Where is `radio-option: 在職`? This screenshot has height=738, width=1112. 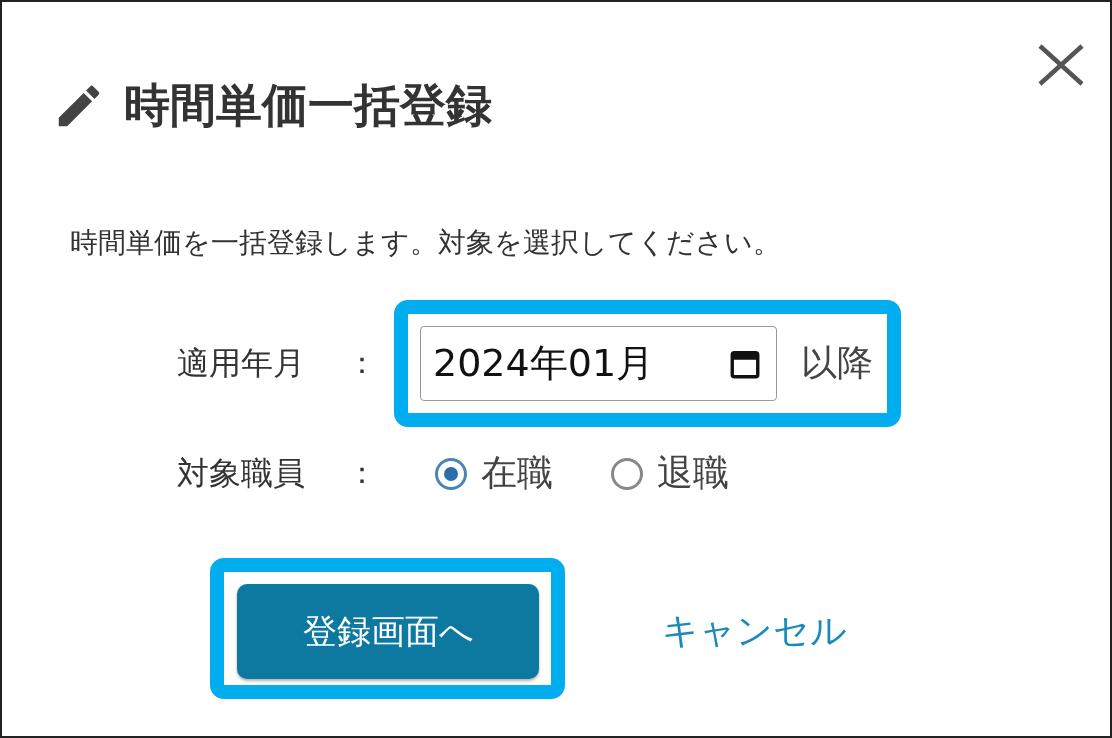 radio-option: 在職 is located at coordinates (494, 473).